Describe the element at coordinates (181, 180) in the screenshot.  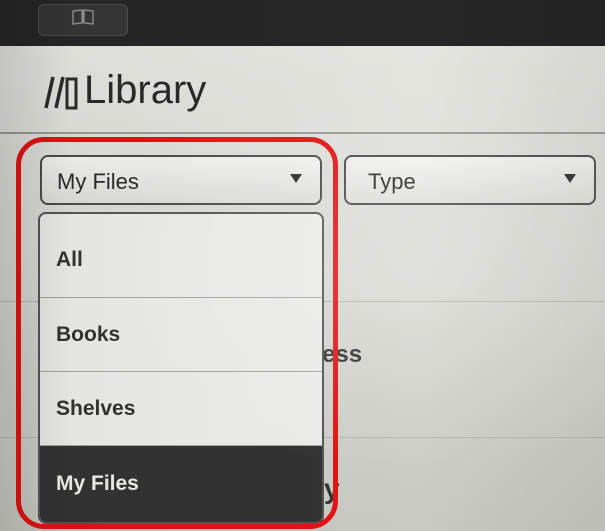
I see `source-select: My Files` at that location.